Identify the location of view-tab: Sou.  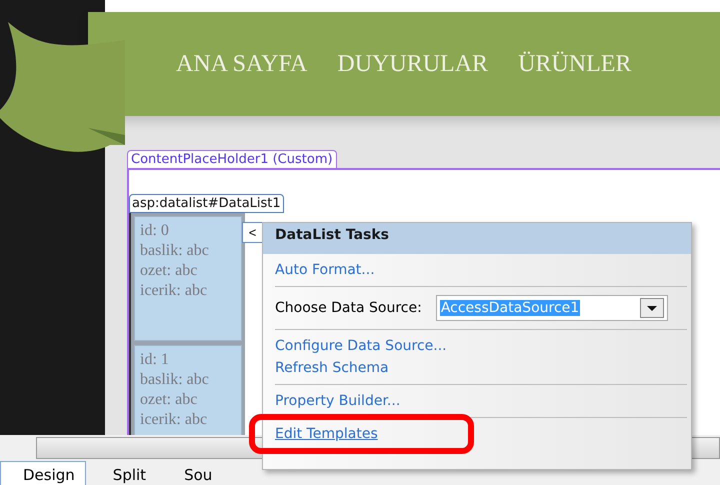
(192, 473).